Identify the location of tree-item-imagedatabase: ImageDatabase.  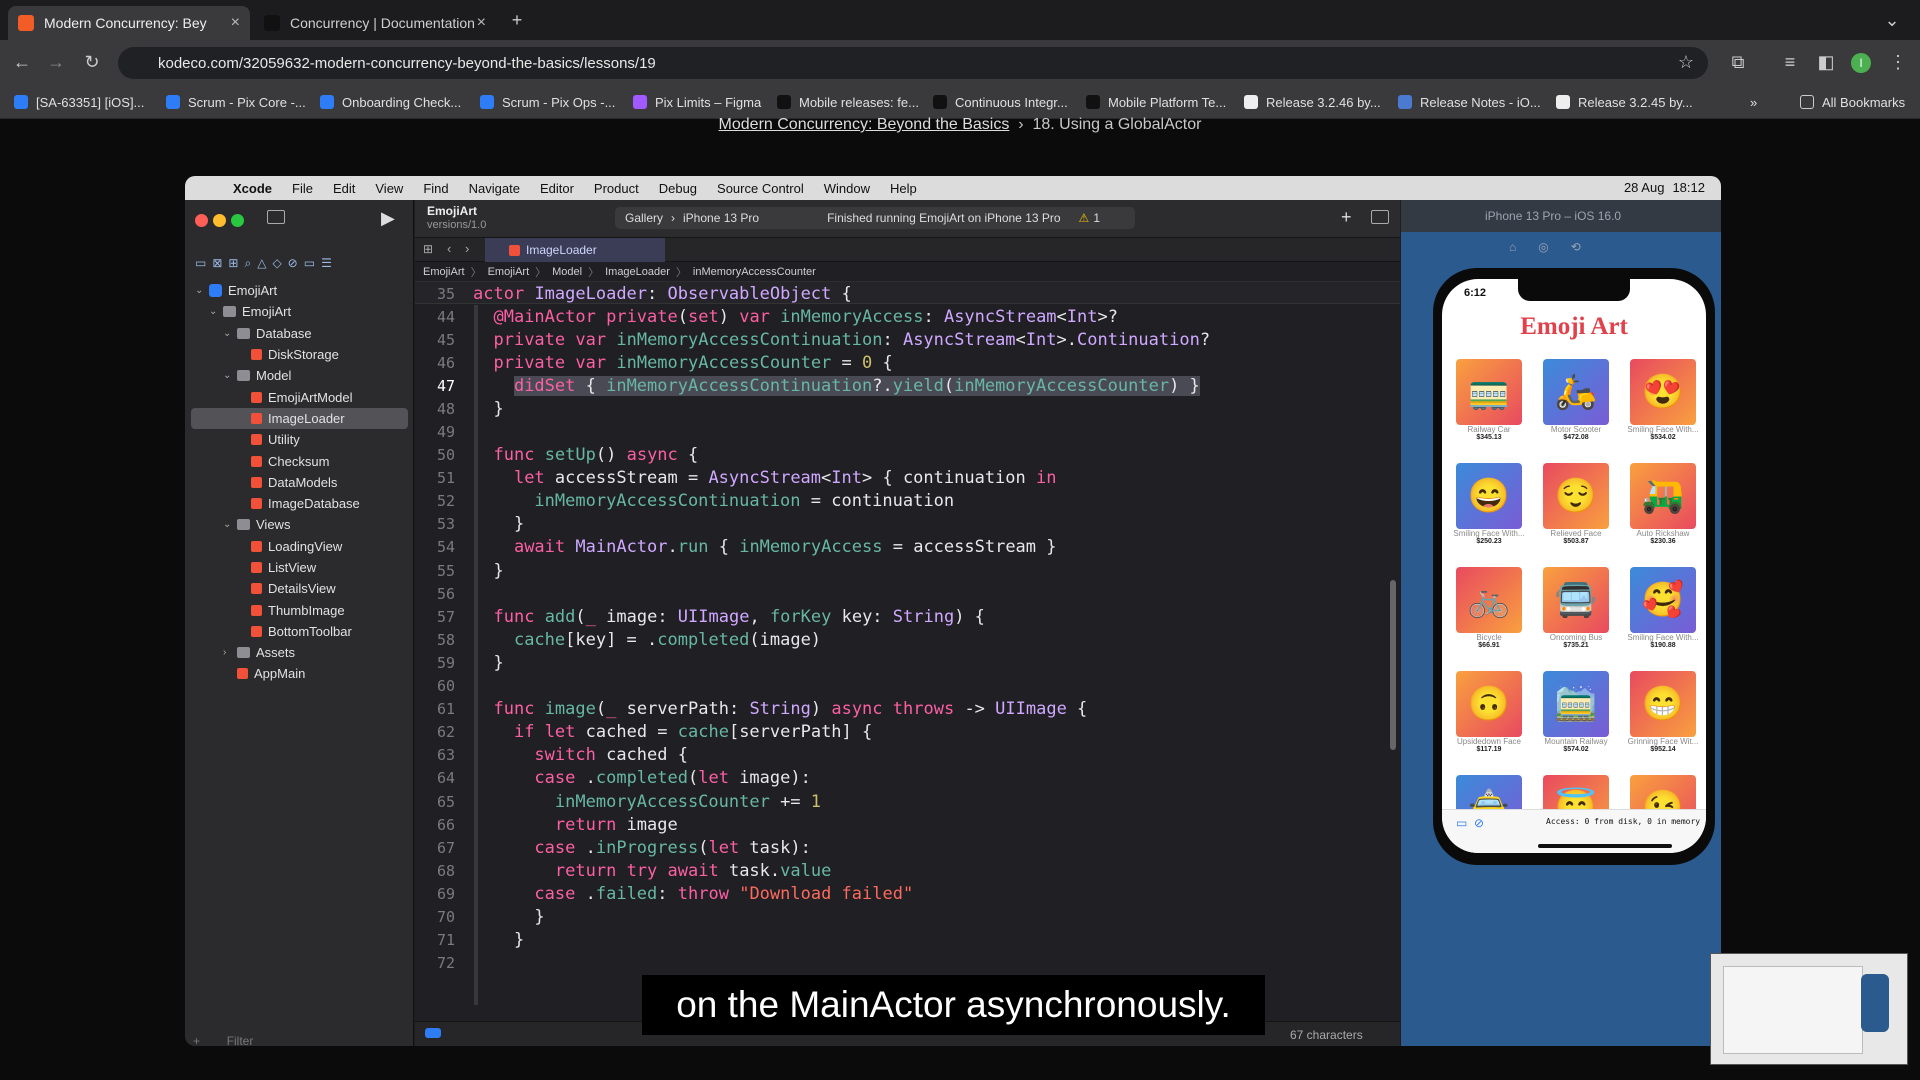
(299, 503).